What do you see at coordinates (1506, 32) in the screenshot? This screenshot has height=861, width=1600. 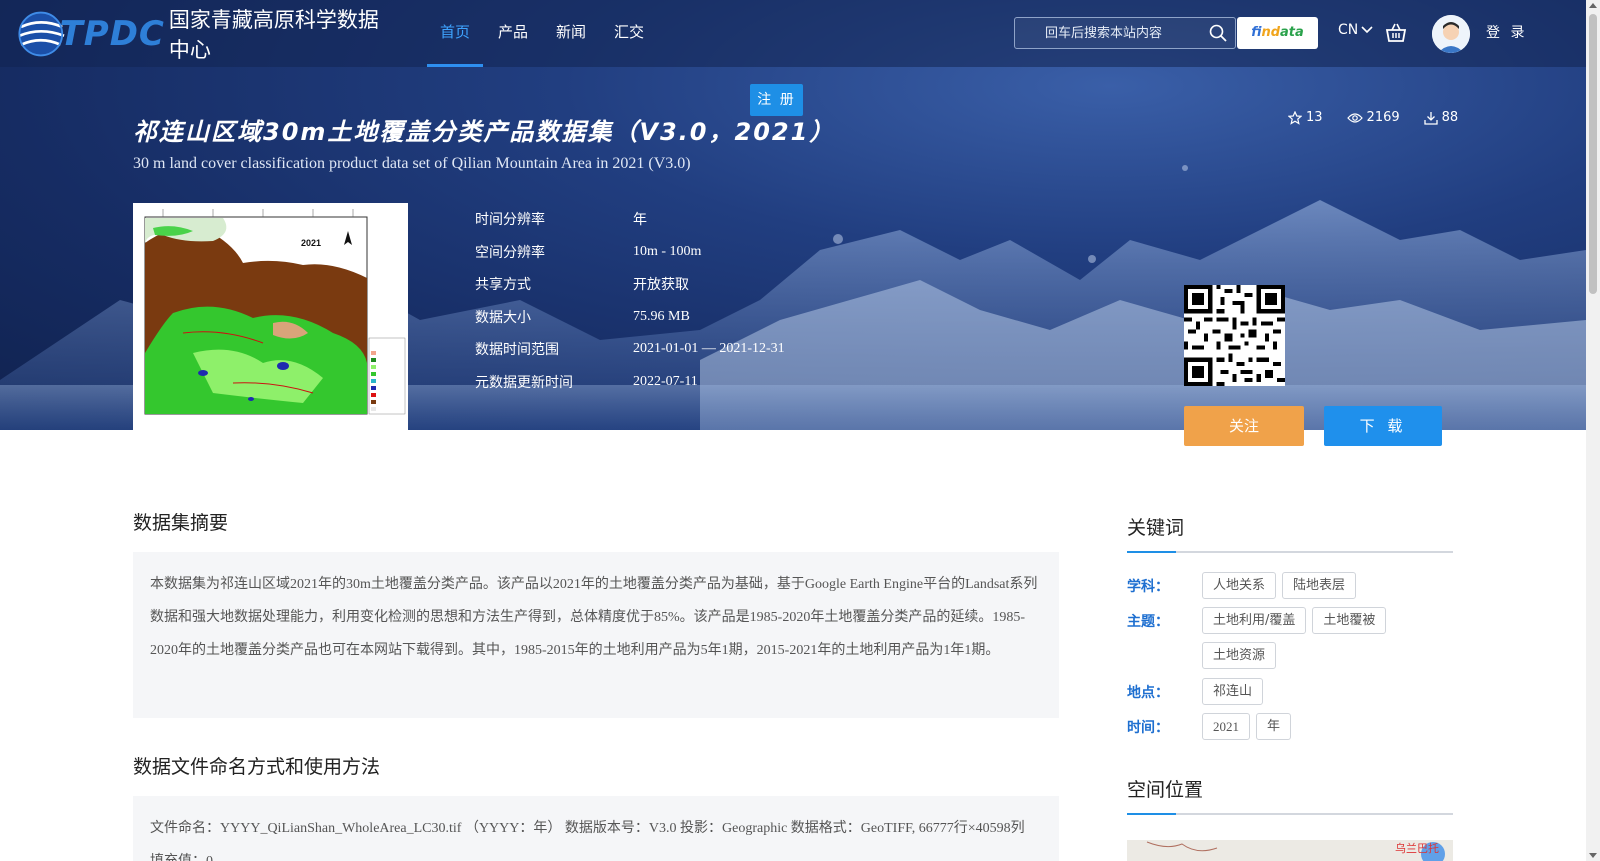 I see `login-link: 登 录` at bounding box center [1506, 32].